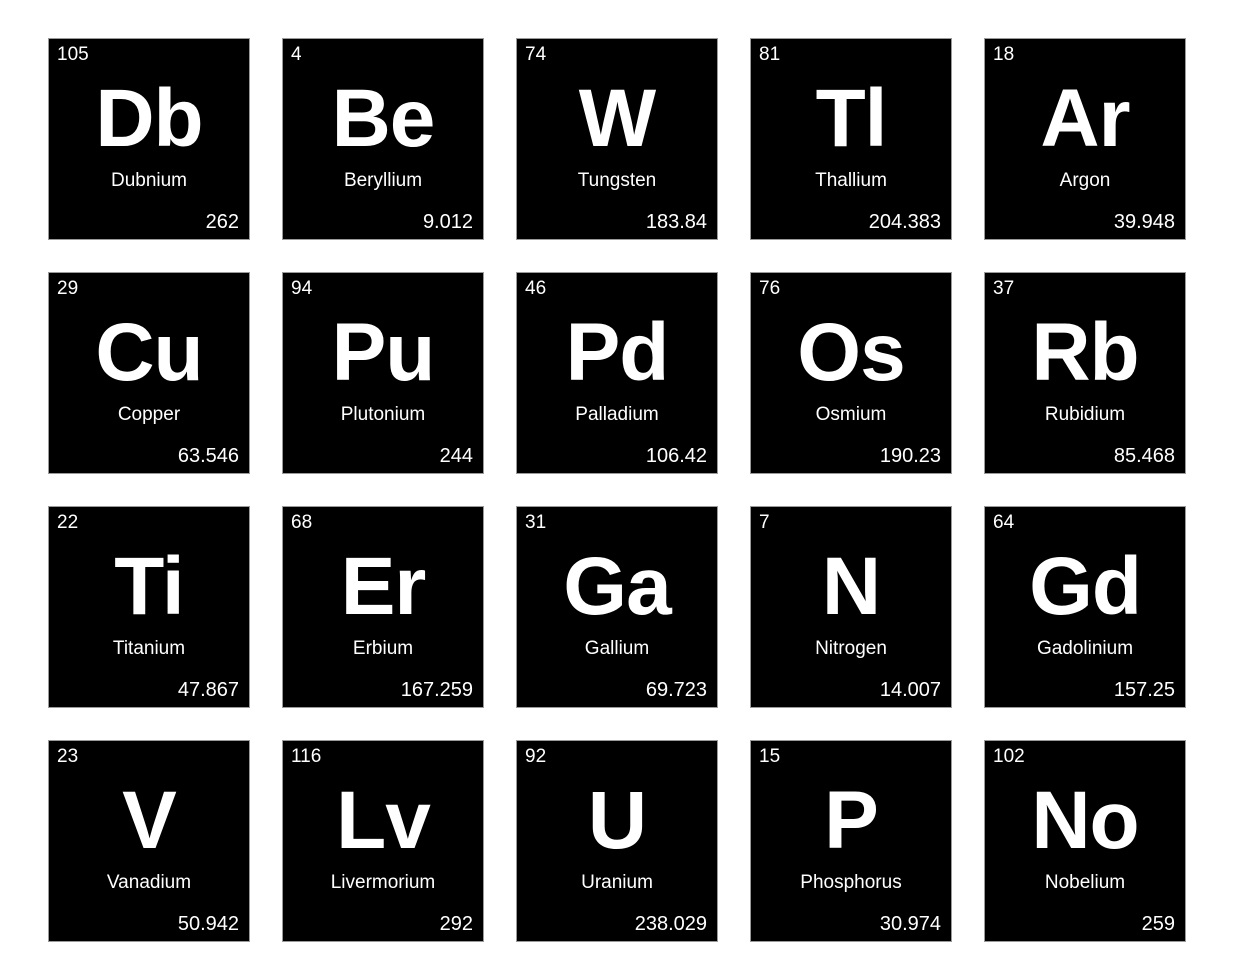  I want to click on element-symbol: N, so click(851, 586).